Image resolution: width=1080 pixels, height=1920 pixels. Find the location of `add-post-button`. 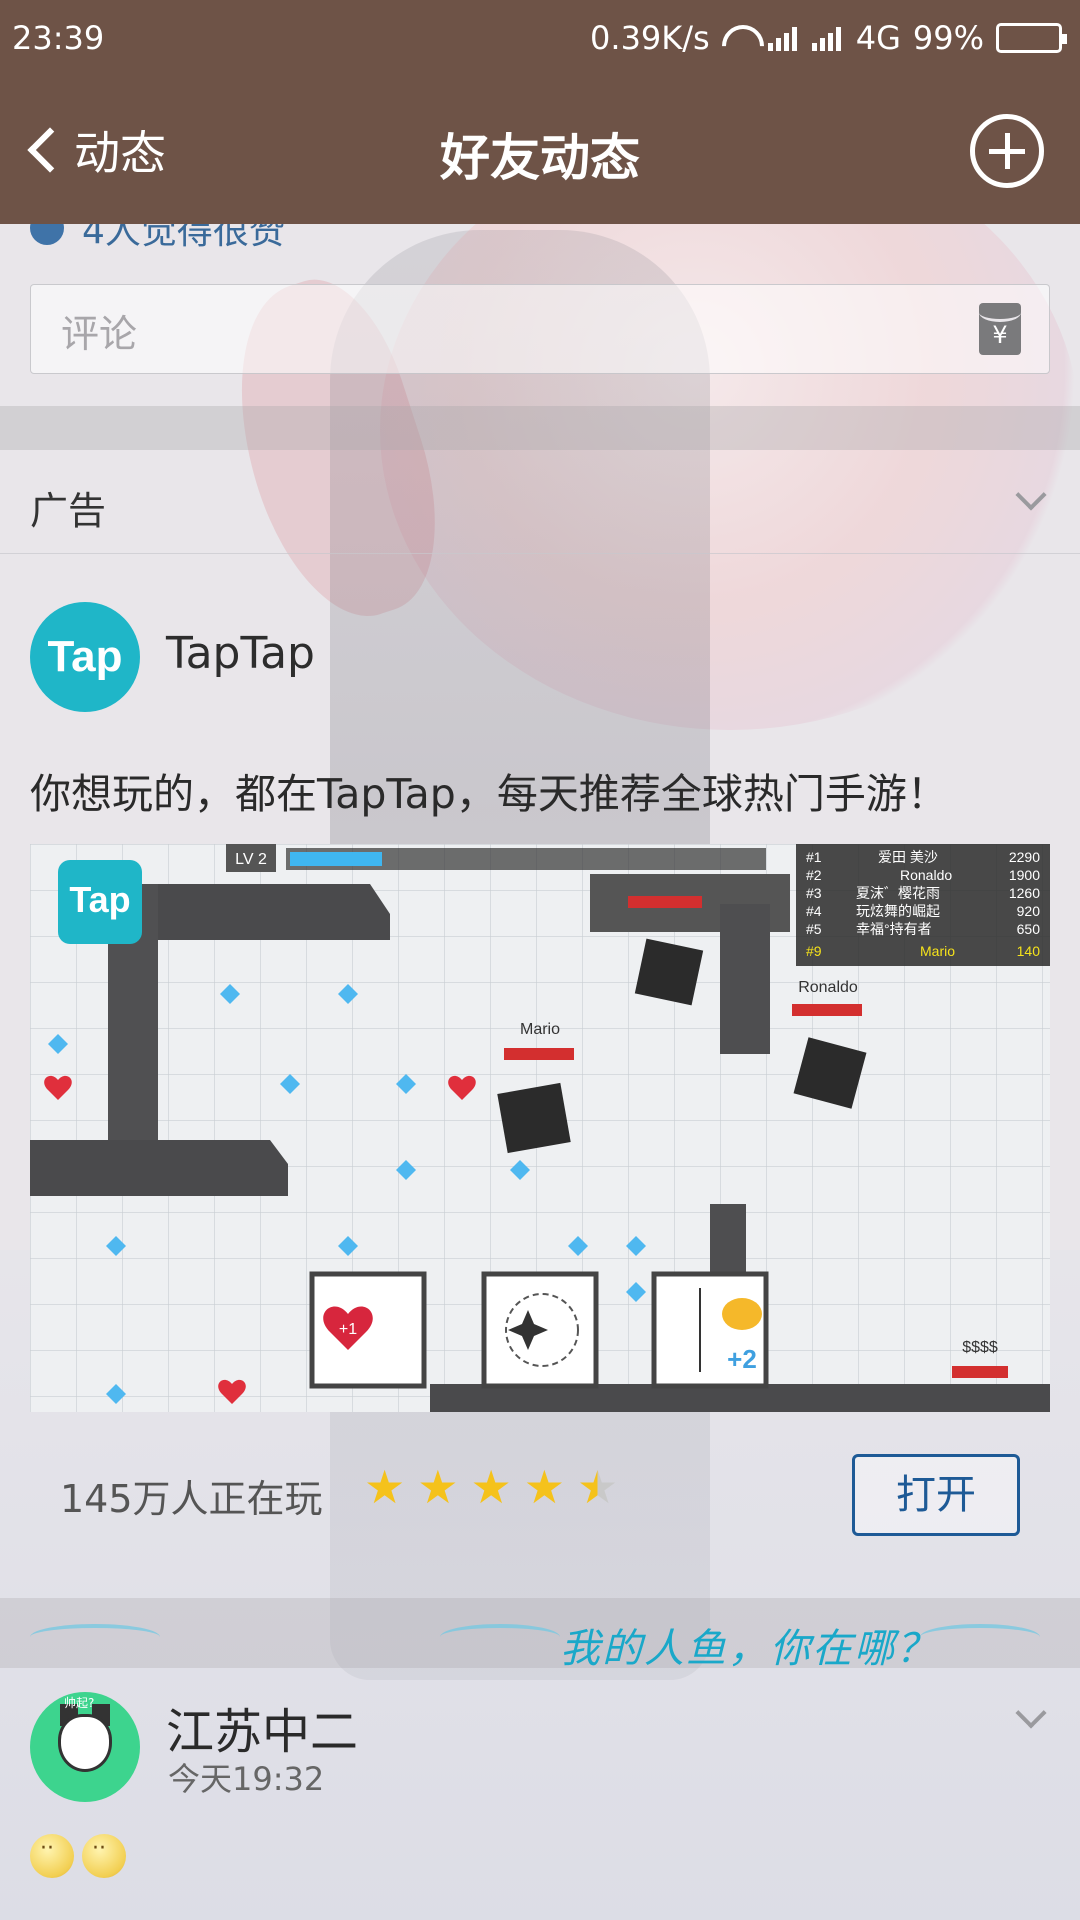

add-post-button is located at coordinates (1007, 151).